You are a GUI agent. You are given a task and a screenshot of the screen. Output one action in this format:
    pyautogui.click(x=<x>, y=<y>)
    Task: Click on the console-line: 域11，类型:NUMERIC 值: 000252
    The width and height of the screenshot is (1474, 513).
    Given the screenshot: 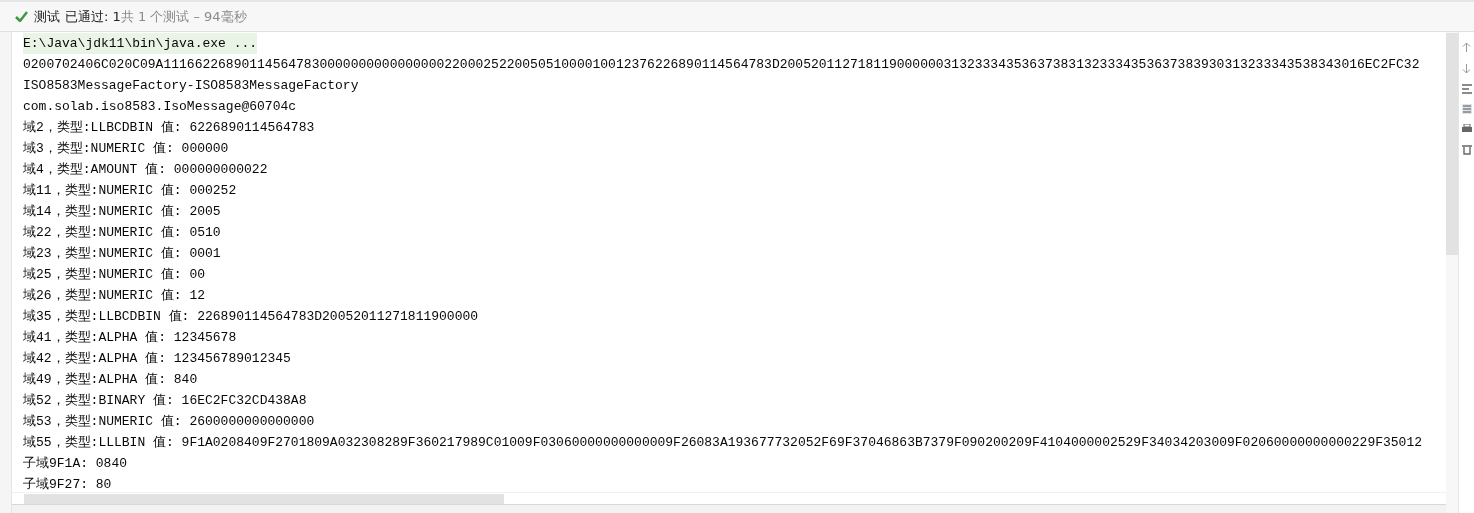 What is the action you would take?
    pyautogui.click(x=130, y=191)
    